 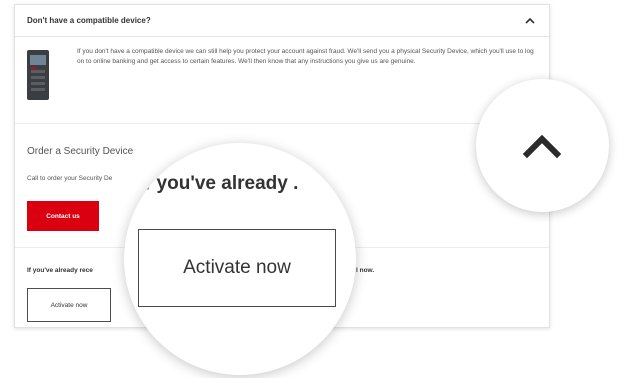 What do you see at coordinates (365, 270) in the screenshot?
I see `already-received-text-tail: l now.` at bounding box center [365, 270].